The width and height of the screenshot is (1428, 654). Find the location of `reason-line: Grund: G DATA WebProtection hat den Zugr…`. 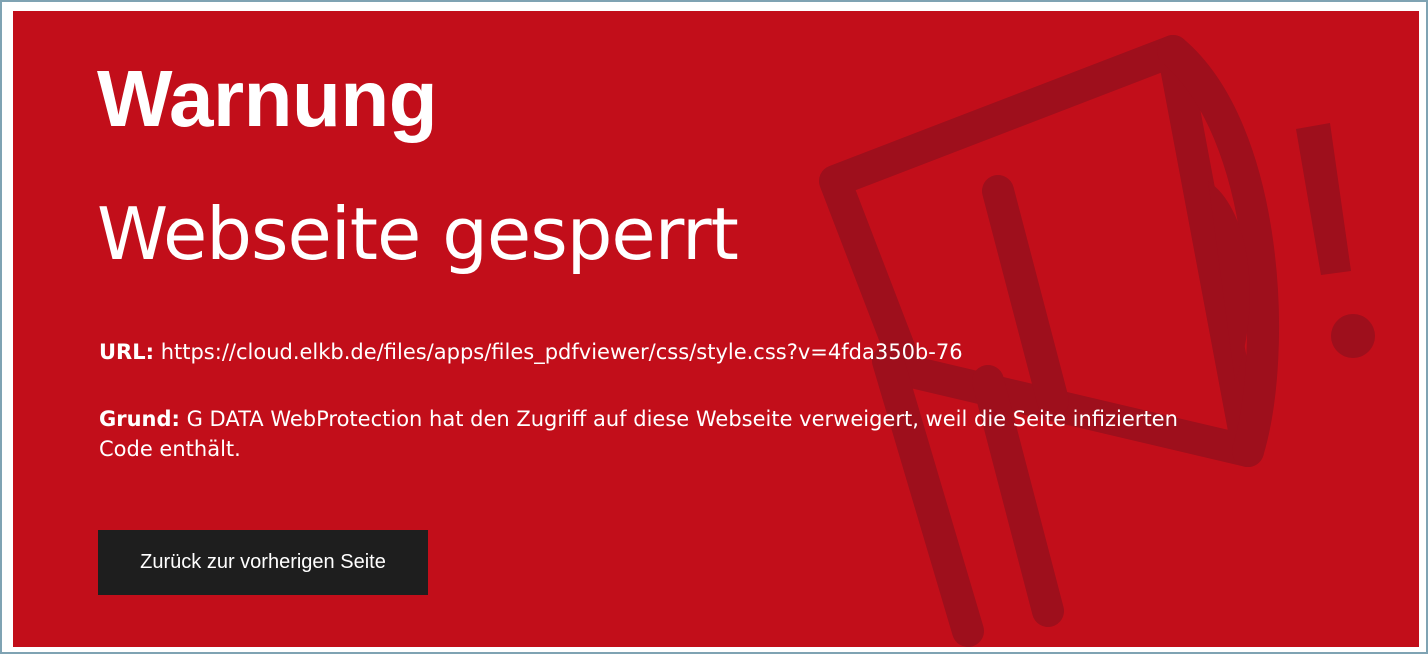

reason-line: Grund: G DATA WebProtection hat den Zugr… is located at coordinates (659, 434).